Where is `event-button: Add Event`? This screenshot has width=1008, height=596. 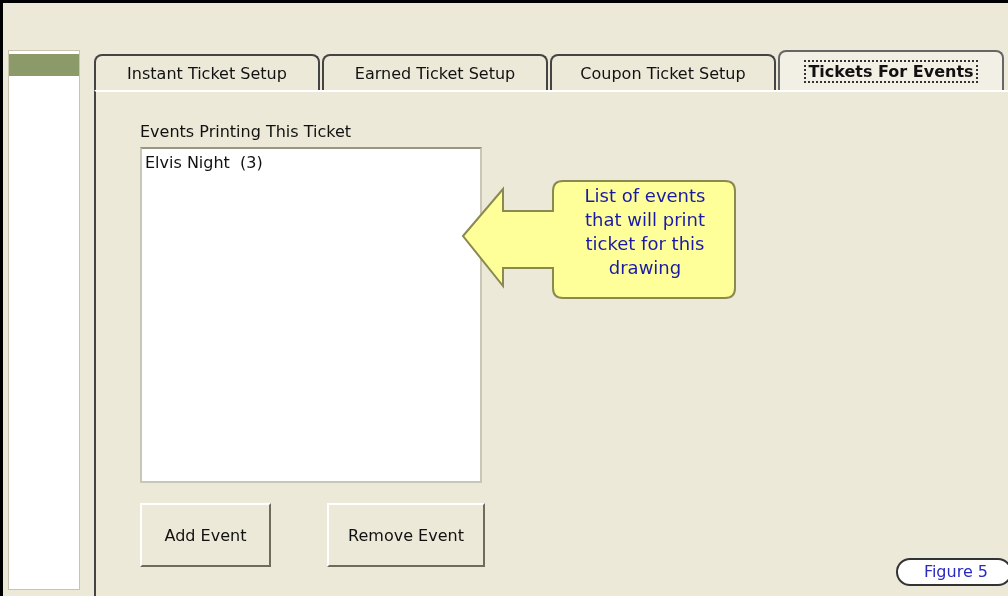 event-button: Add Event is located at coordinates (205, 535).